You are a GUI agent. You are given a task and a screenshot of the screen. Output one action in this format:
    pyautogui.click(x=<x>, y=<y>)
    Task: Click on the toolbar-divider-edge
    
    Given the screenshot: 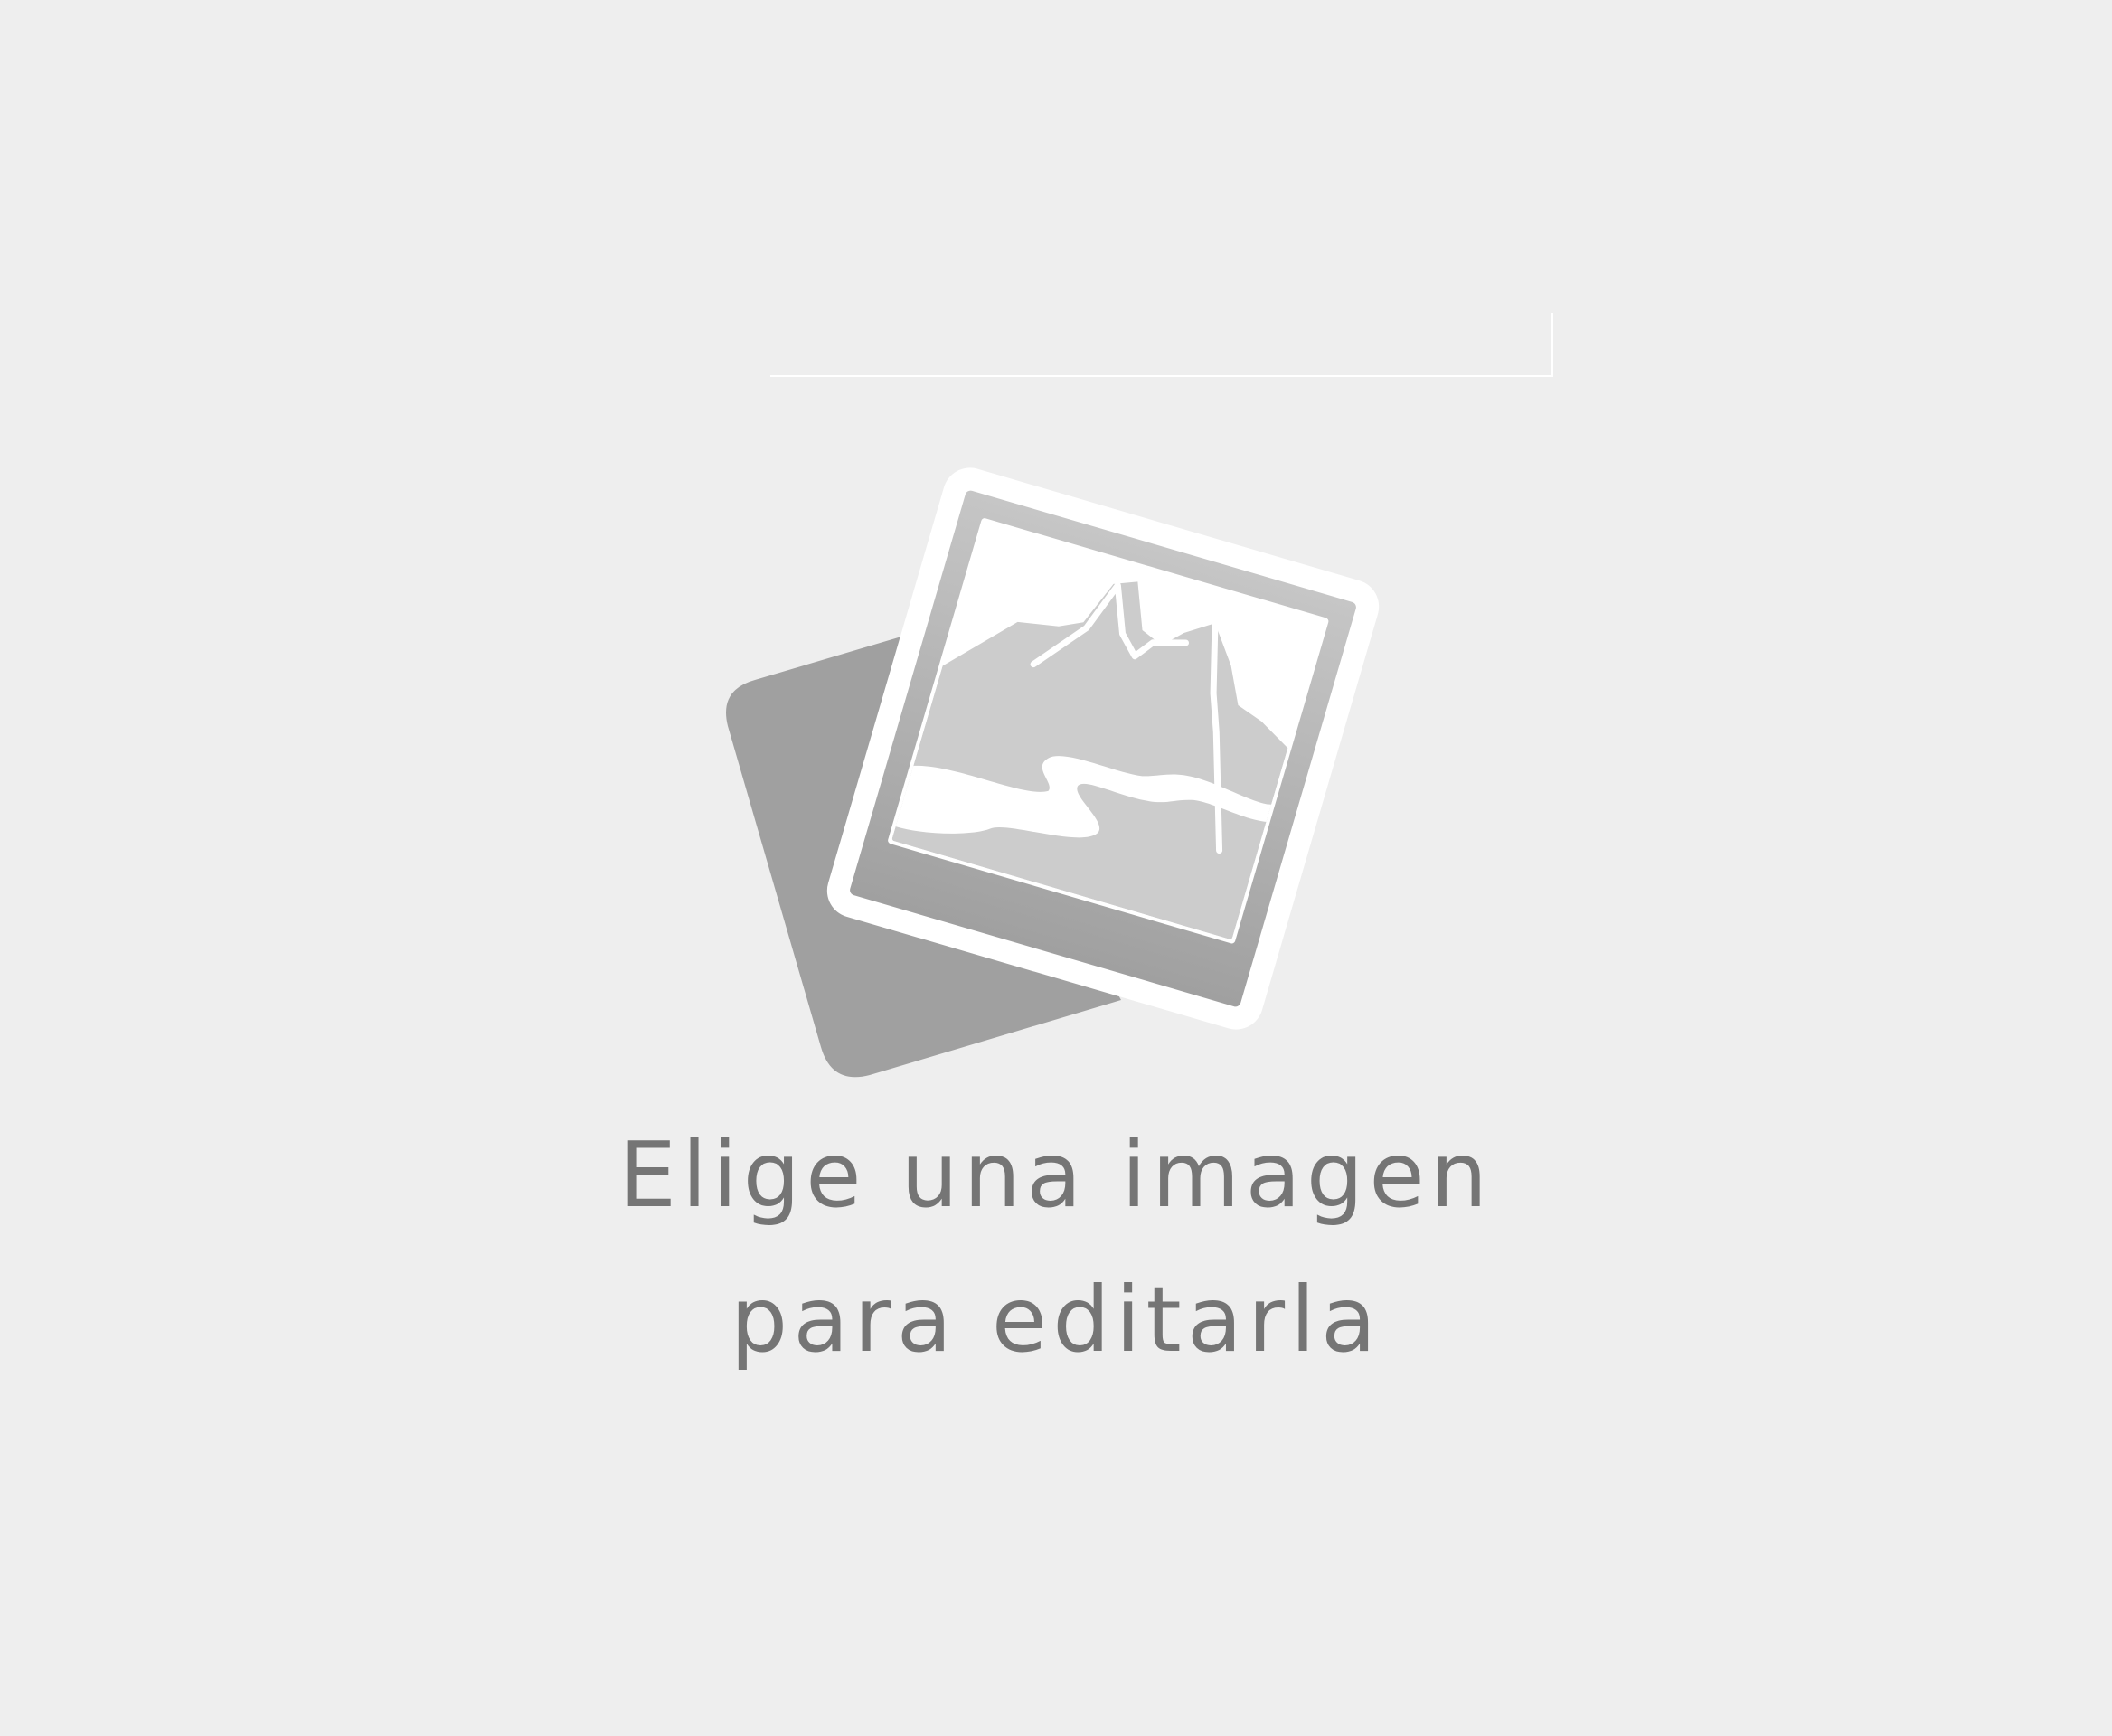 What is the action you would take?
    pyautogui.click(x=1552, y=345)
    